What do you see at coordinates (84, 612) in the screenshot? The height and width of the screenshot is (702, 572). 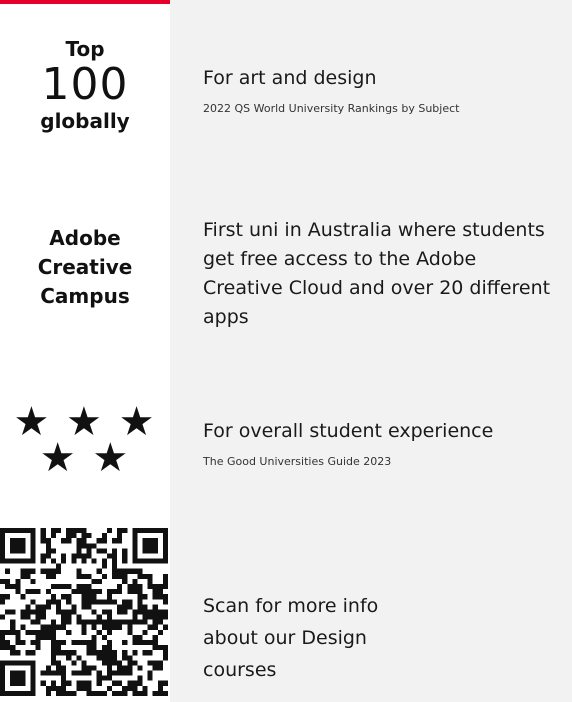 I see `qr-code-icon` at bounding box center [84, 612].